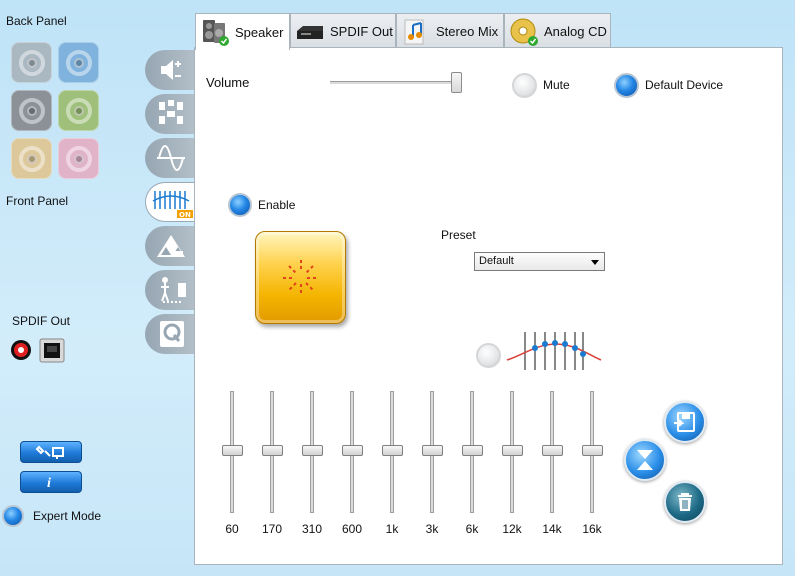  What do you see at coordinates (312, 529) in the screenshot?
I see `eq-band-label: 310` at bounding box center [312, 529].